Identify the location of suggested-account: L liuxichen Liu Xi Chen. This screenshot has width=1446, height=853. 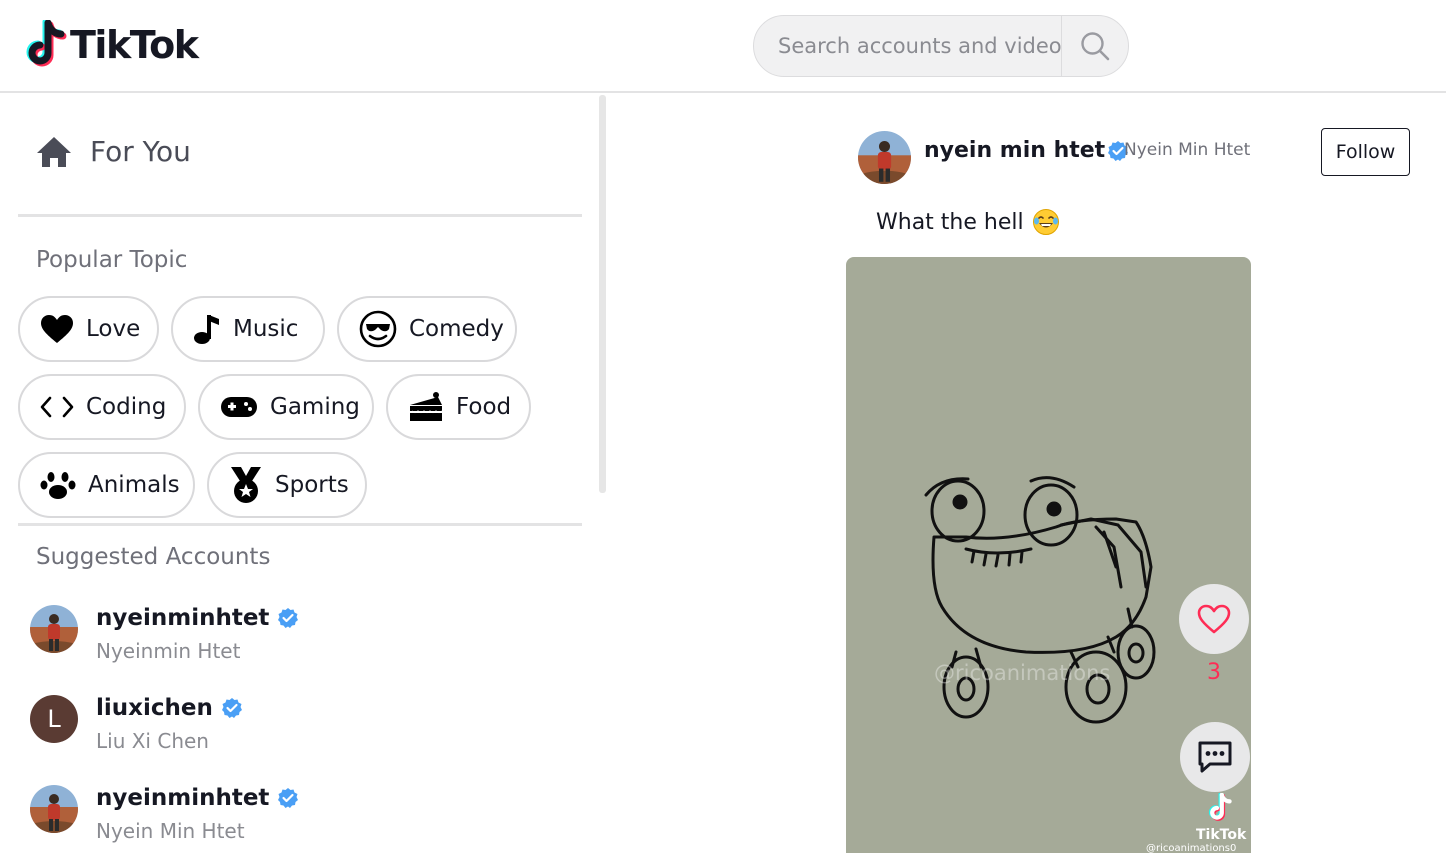
(136, 724).